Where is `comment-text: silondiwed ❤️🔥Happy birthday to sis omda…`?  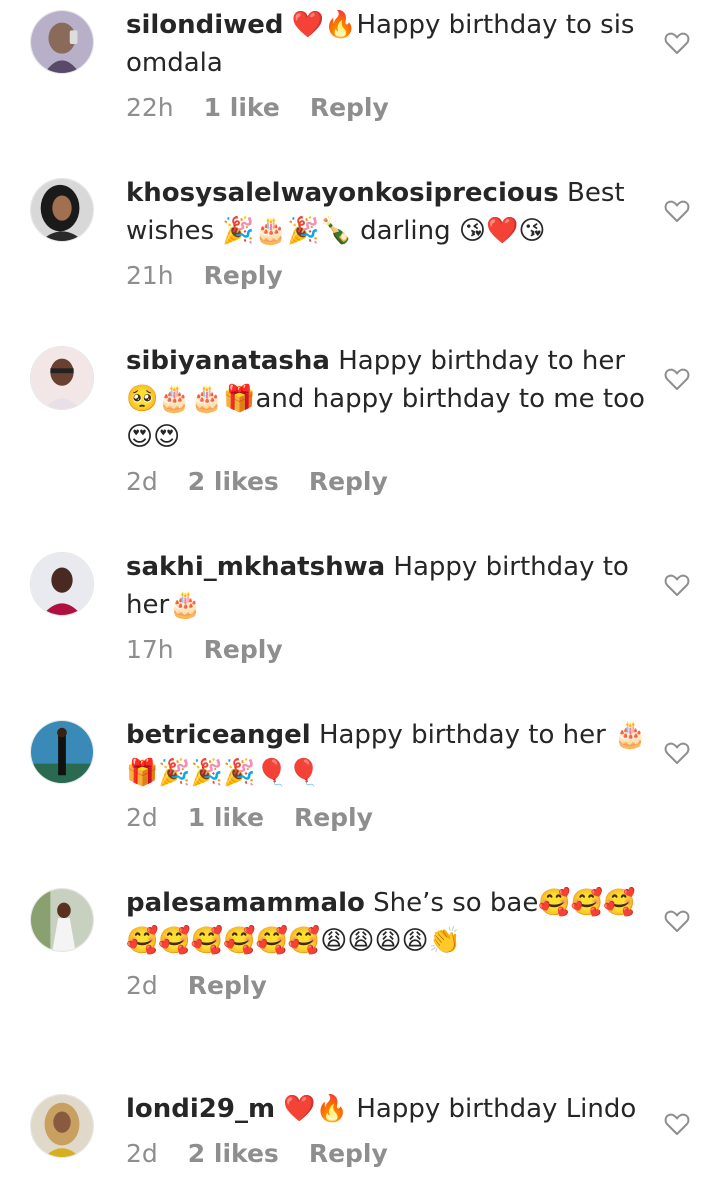 comment-text: silondiwed ❤️🔥Happy birthday to sis omda… is located at coordinates (391, 44).